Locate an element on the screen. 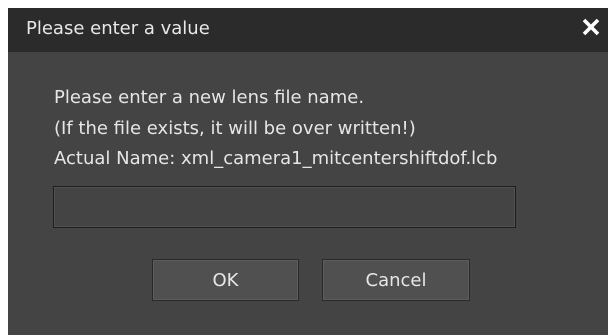 This screenshot has height=335, width=608. close-icon is located at coordinates (591, 29).